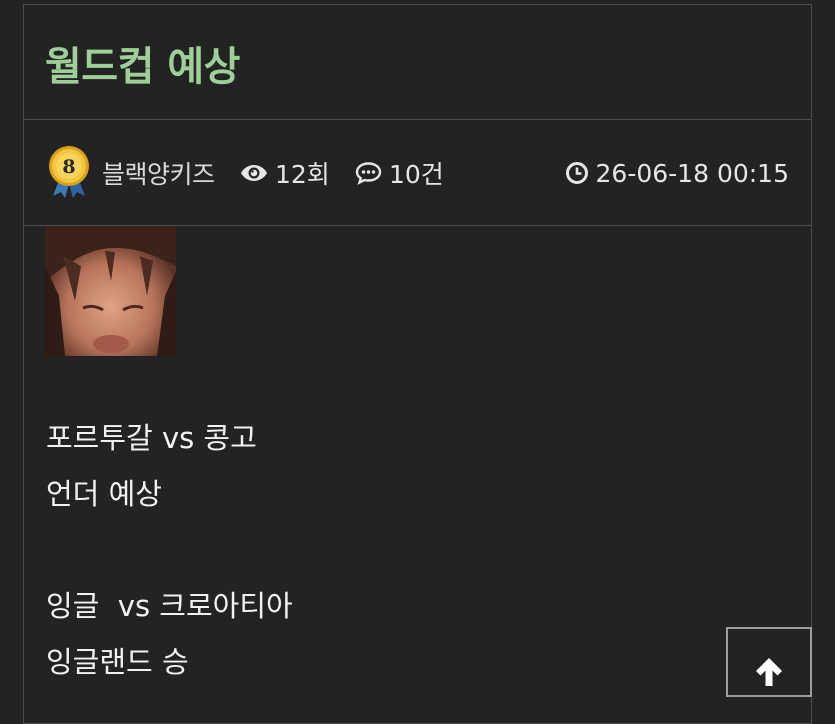 The width and height of the screenshot is (835, 724). What do you see at coordinates (576, 173) in the screenshot?
I see `clock-icon` at bounding box center [576, 173].